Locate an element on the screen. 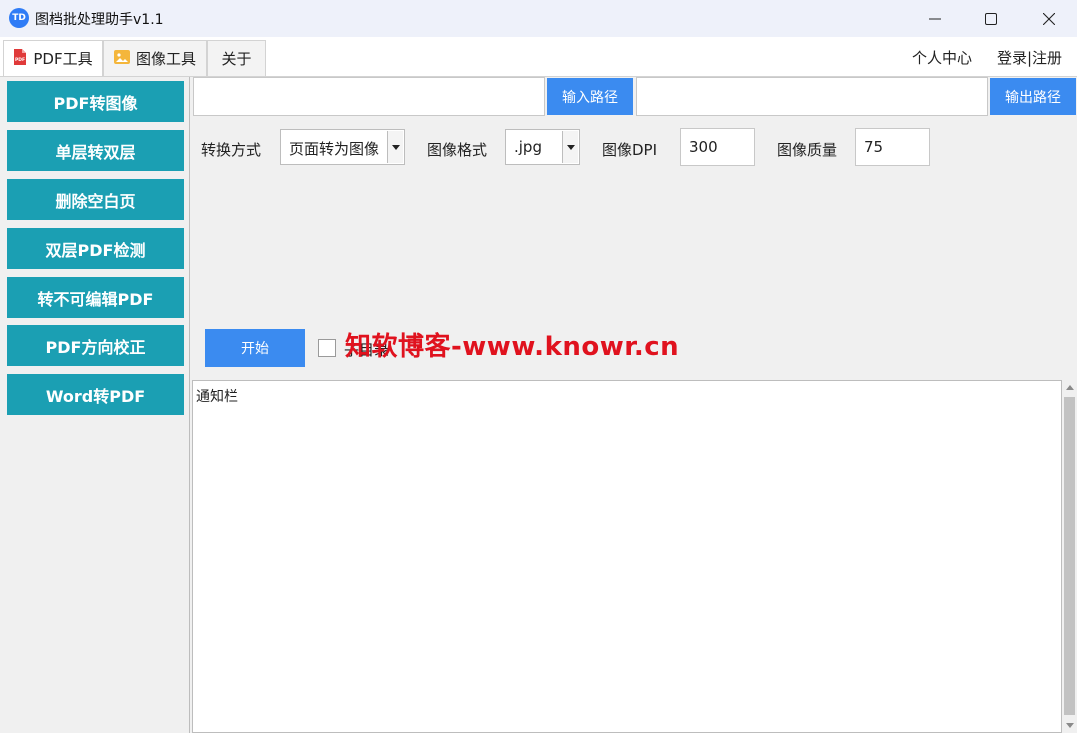  maximize-icon is located at coordinates (991, 18).